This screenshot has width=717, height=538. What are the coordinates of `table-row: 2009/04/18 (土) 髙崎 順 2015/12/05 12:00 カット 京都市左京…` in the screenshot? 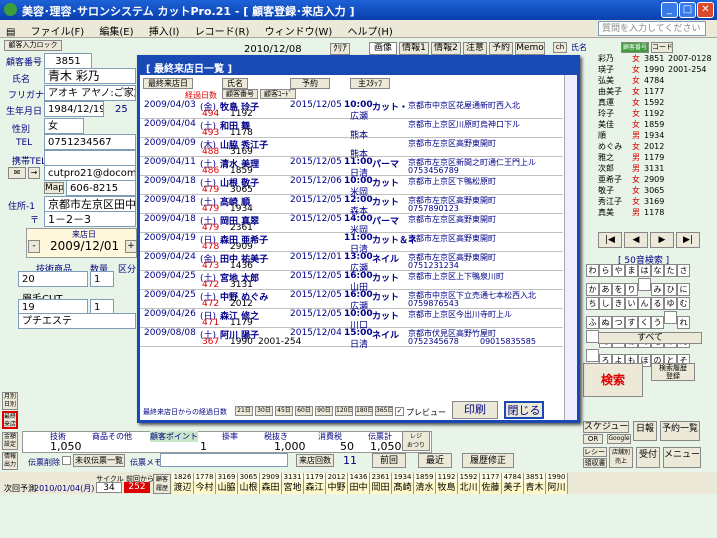 It's located at (351, 206).